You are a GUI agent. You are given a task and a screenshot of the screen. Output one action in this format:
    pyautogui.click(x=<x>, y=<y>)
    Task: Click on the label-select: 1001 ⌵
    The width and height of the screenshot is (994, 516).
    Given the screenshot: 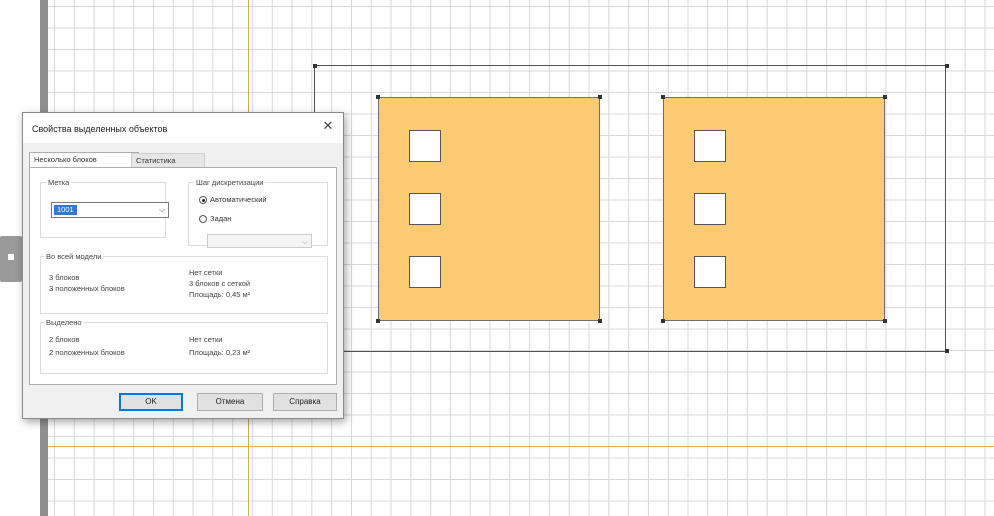 What is the action you would take?
    pyautogui.click(x=110, y=210)
    